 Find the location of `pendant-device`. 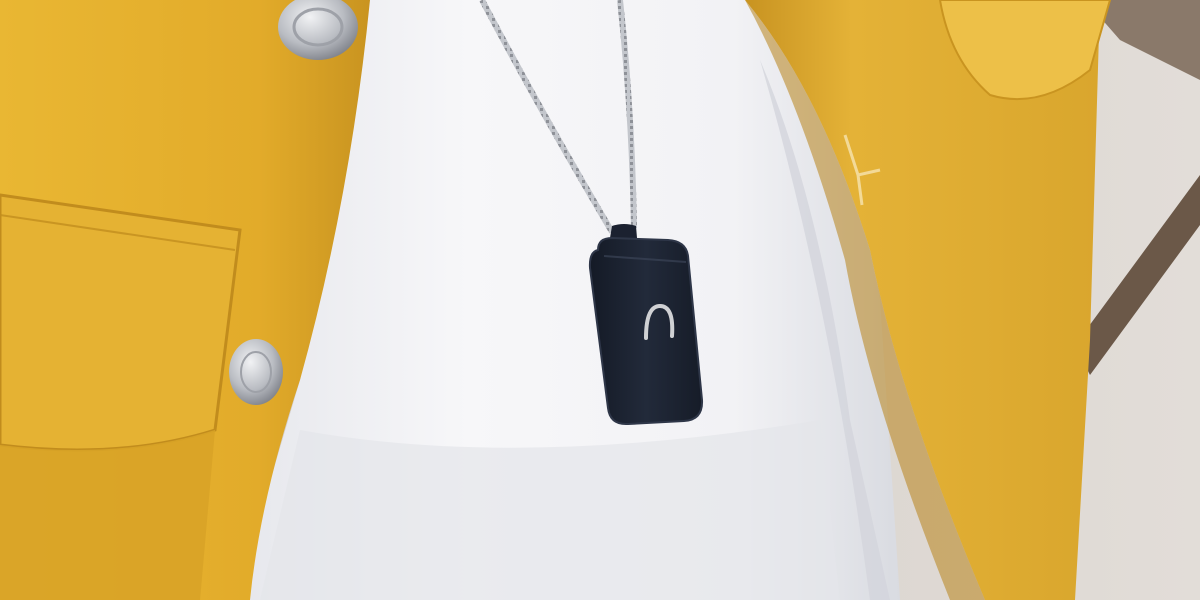

pendant-device is located at coordinates (646, 325).